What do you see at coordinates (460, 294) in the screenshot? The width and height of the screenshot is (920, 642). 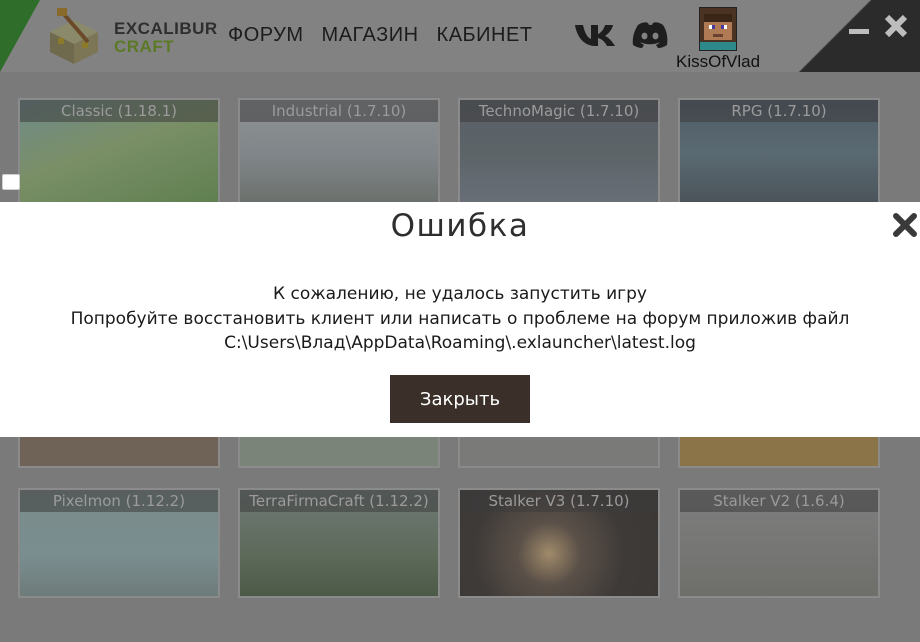 I see `dialog-message-line: К сожалению, не удалось запустить игру` at bounding box center [460, 294].